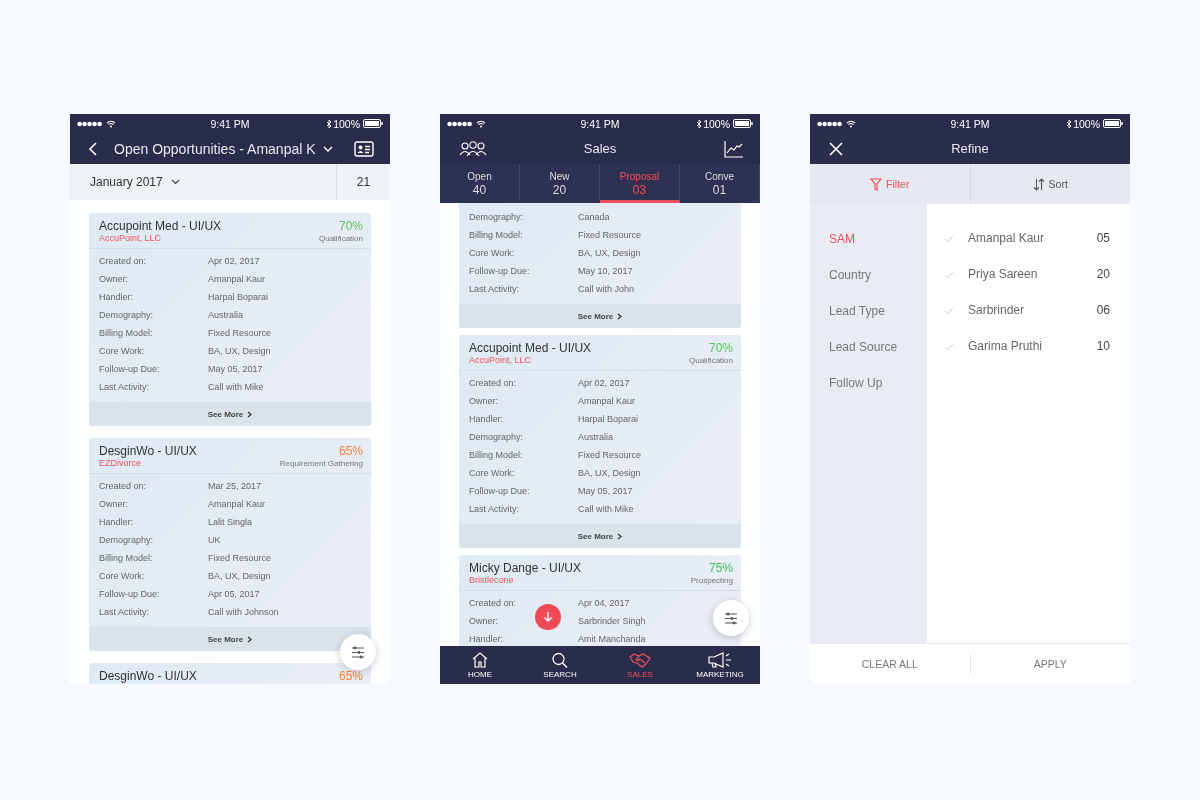  I want to click on filter-category: Lead Type, so click(868, 319).